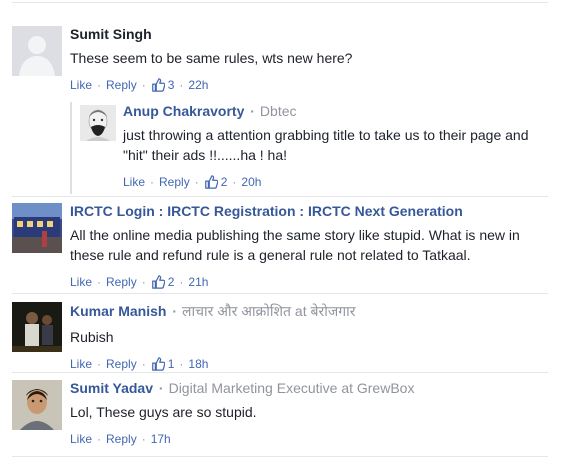 This screenshot has height=462, width=570. I want to click on timestamp: 18h, so click(198, 364).